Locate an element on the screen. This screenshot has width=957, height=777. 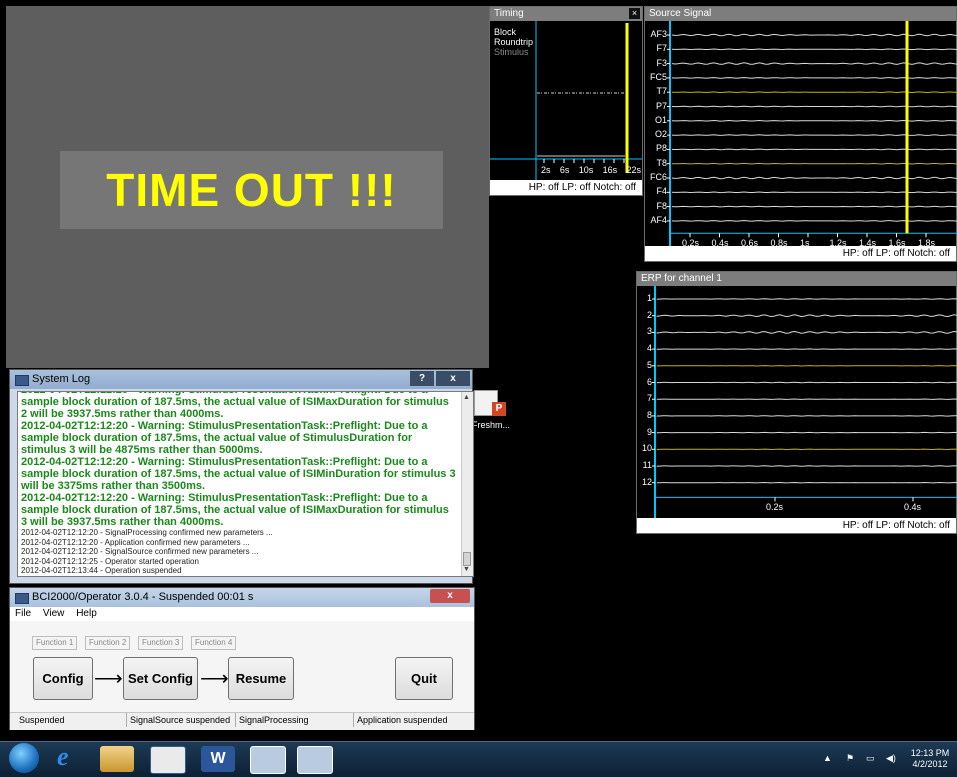
internet-explorer-icon: e is located at coordinates (66, 759).